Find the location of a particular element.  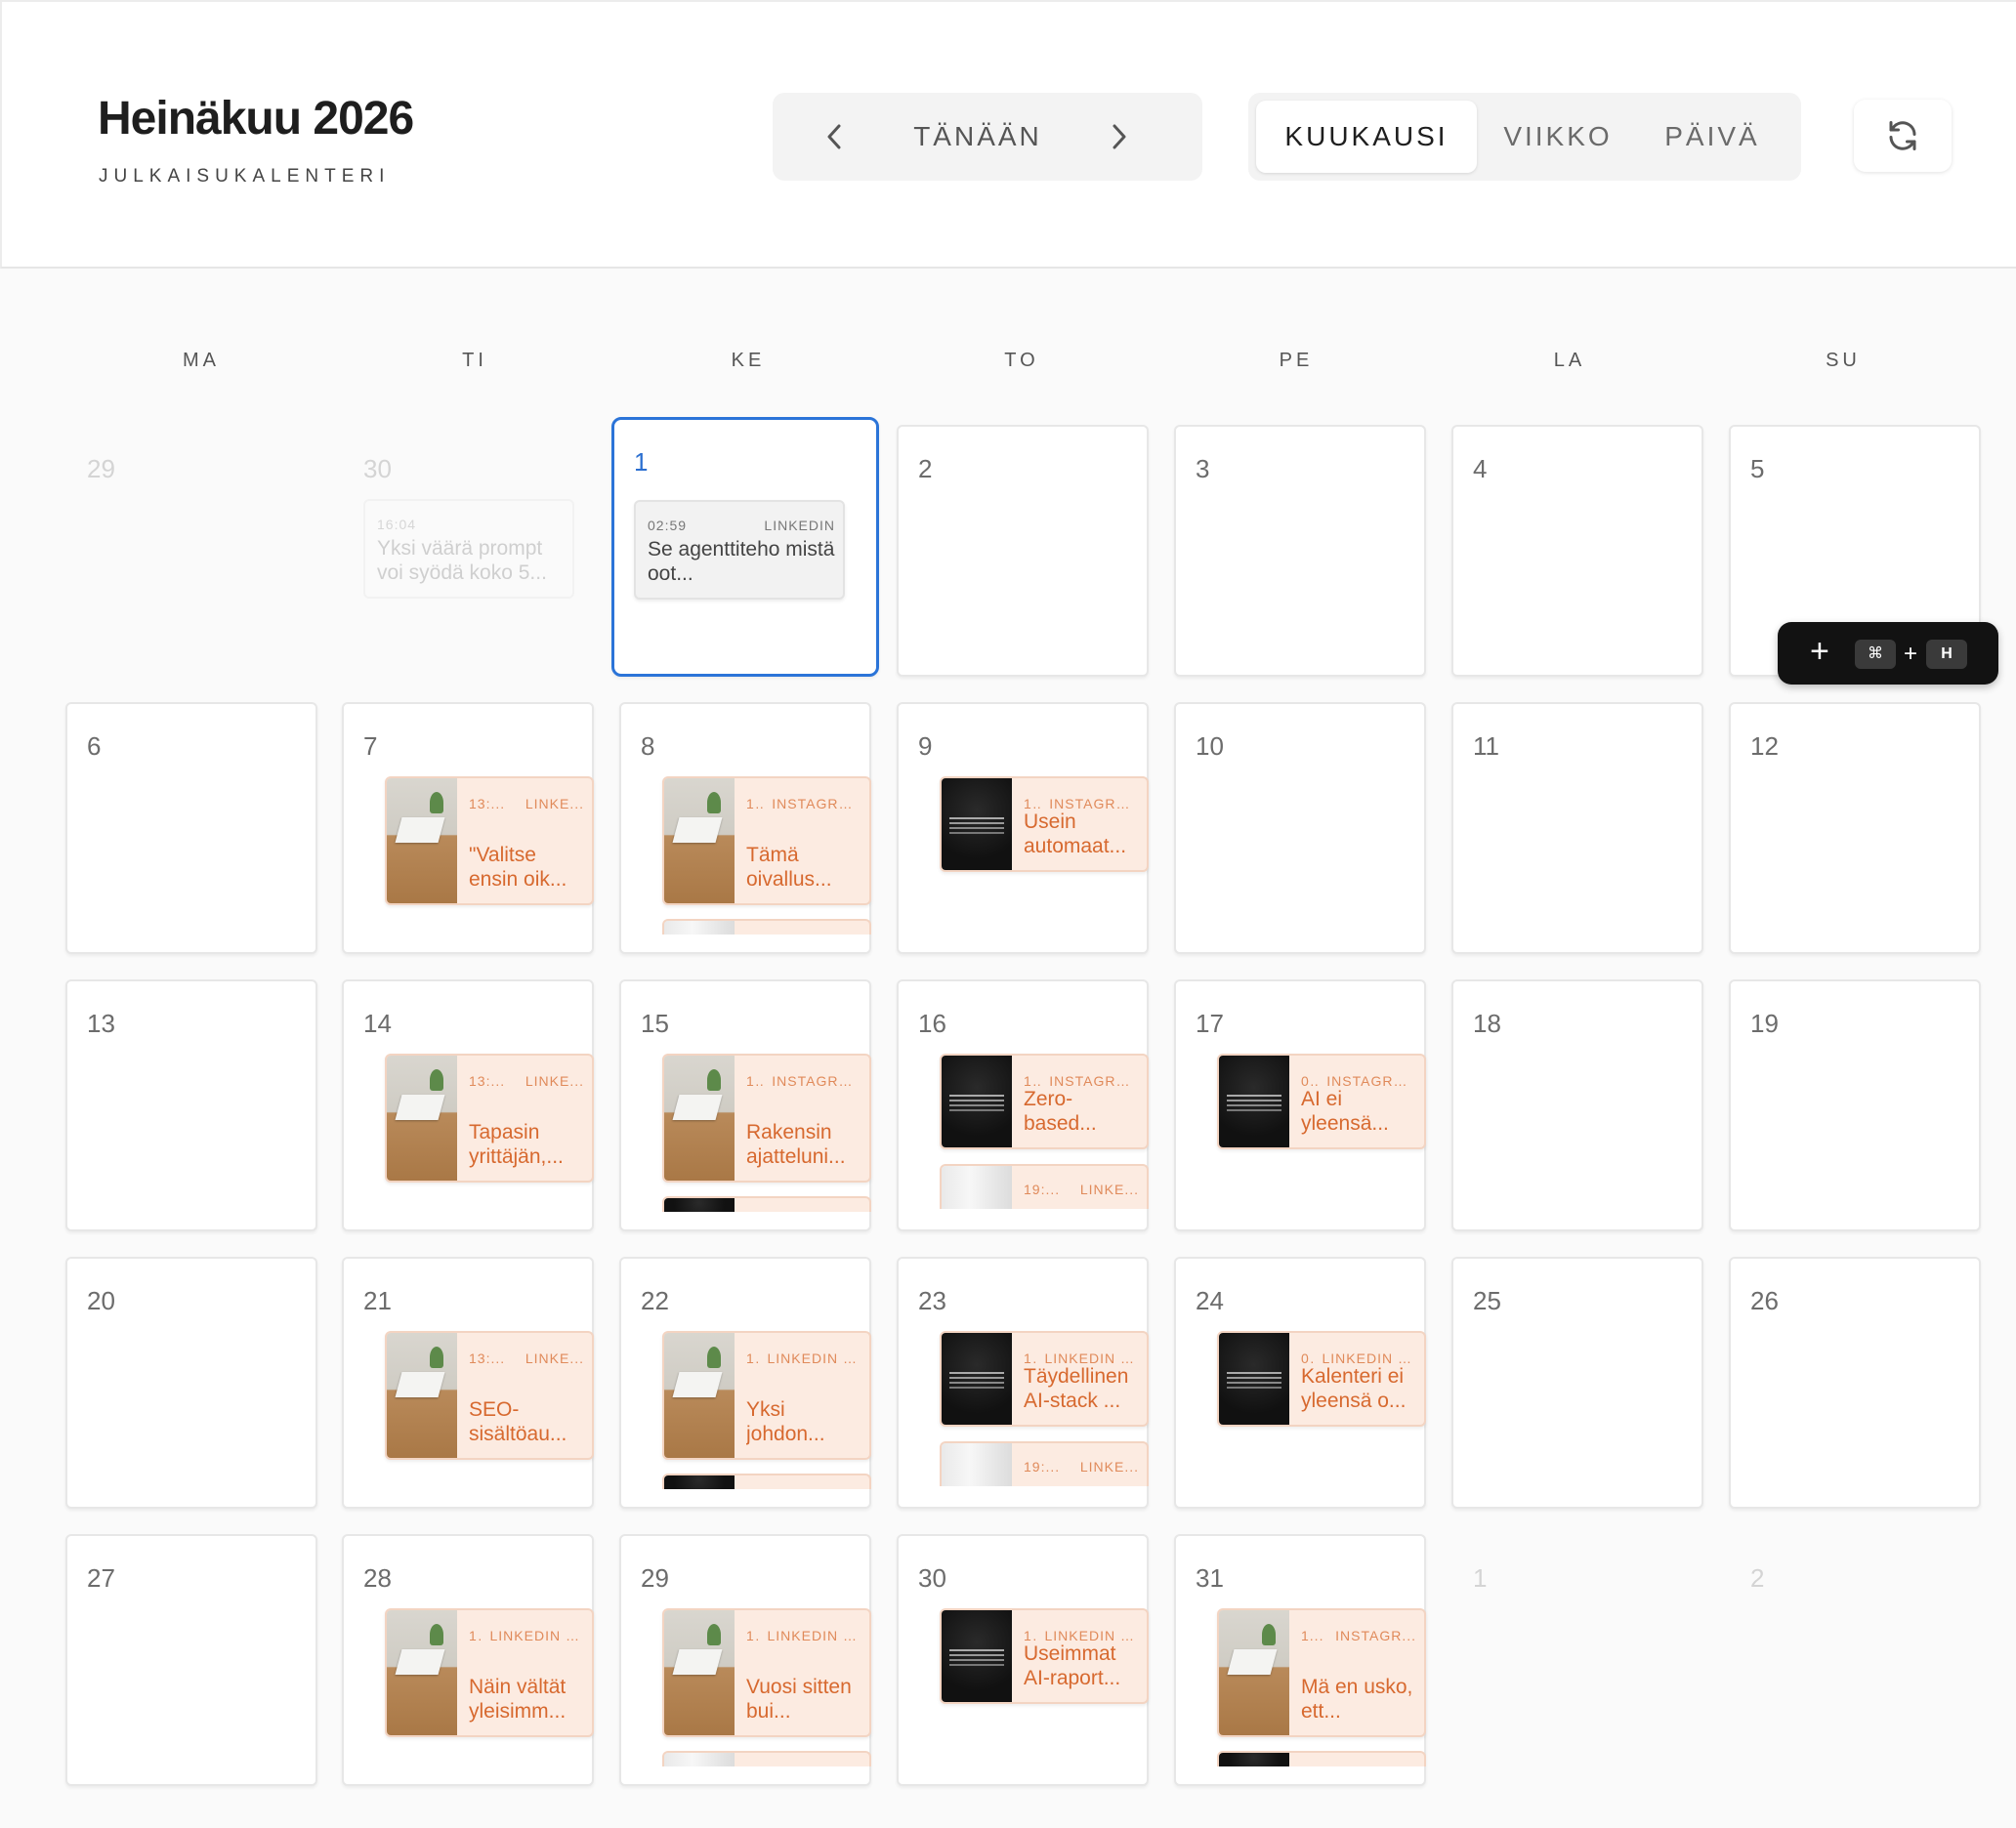

calendar-day-cell: 29 is located at coordinates (191, 551).